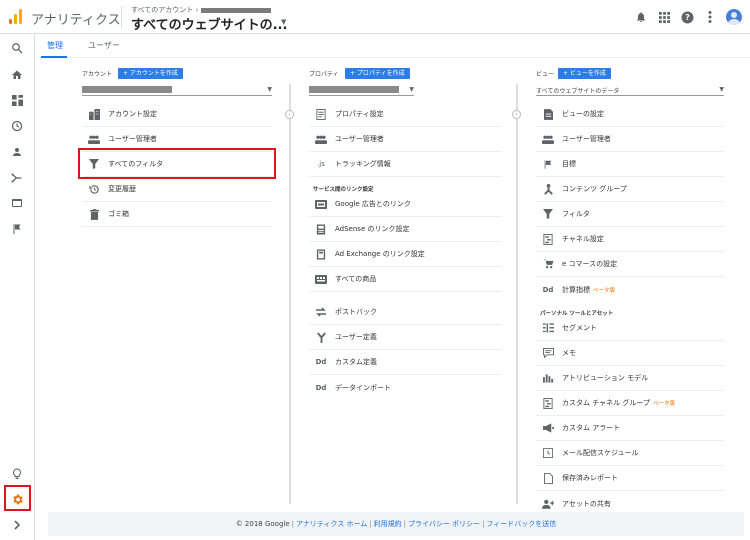 Image resolution: width=750 pixels, height=540 pixels. Describe the element at coordinates (405, 279) in the screenshot. I see `property-all-products-item: すべての商品` at that location.